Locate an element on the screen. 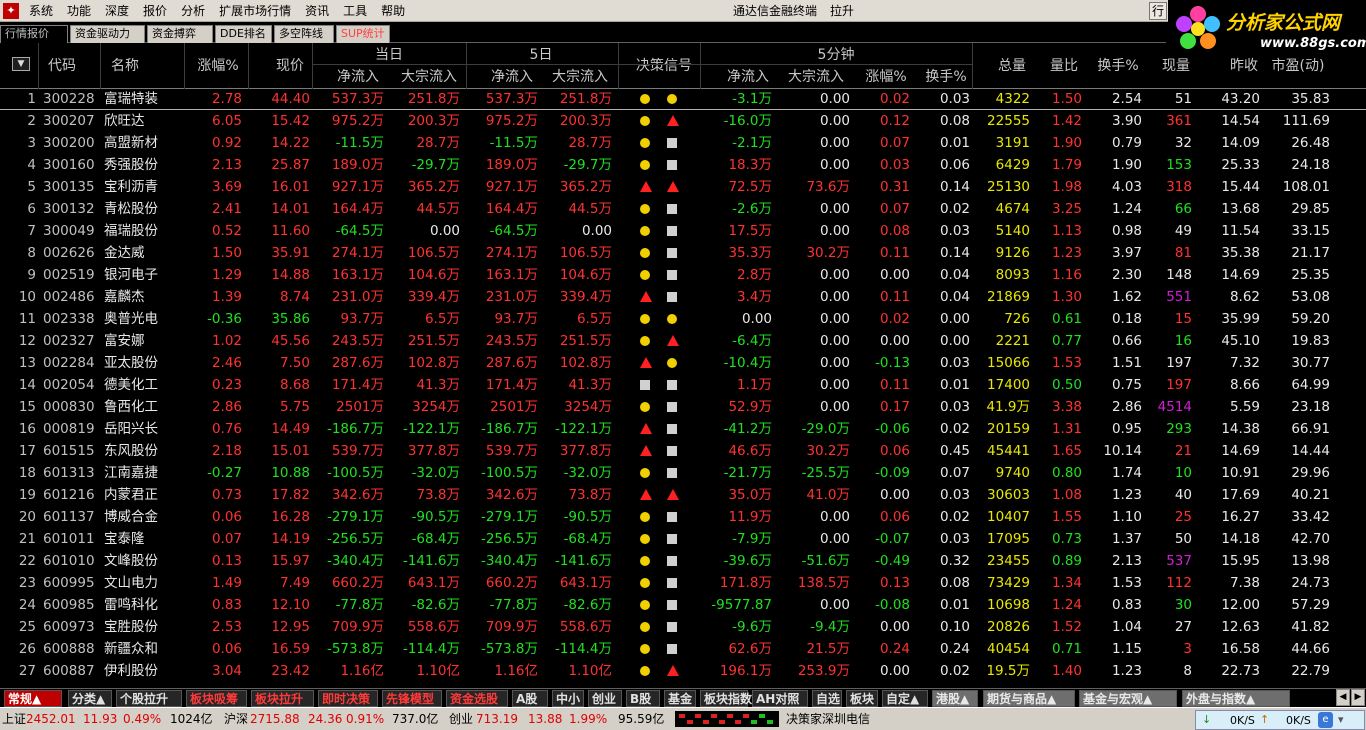 The width and height of the screenshot is (1366, 730). view-tab: SUP统计 is located at coordinates (363, 34).